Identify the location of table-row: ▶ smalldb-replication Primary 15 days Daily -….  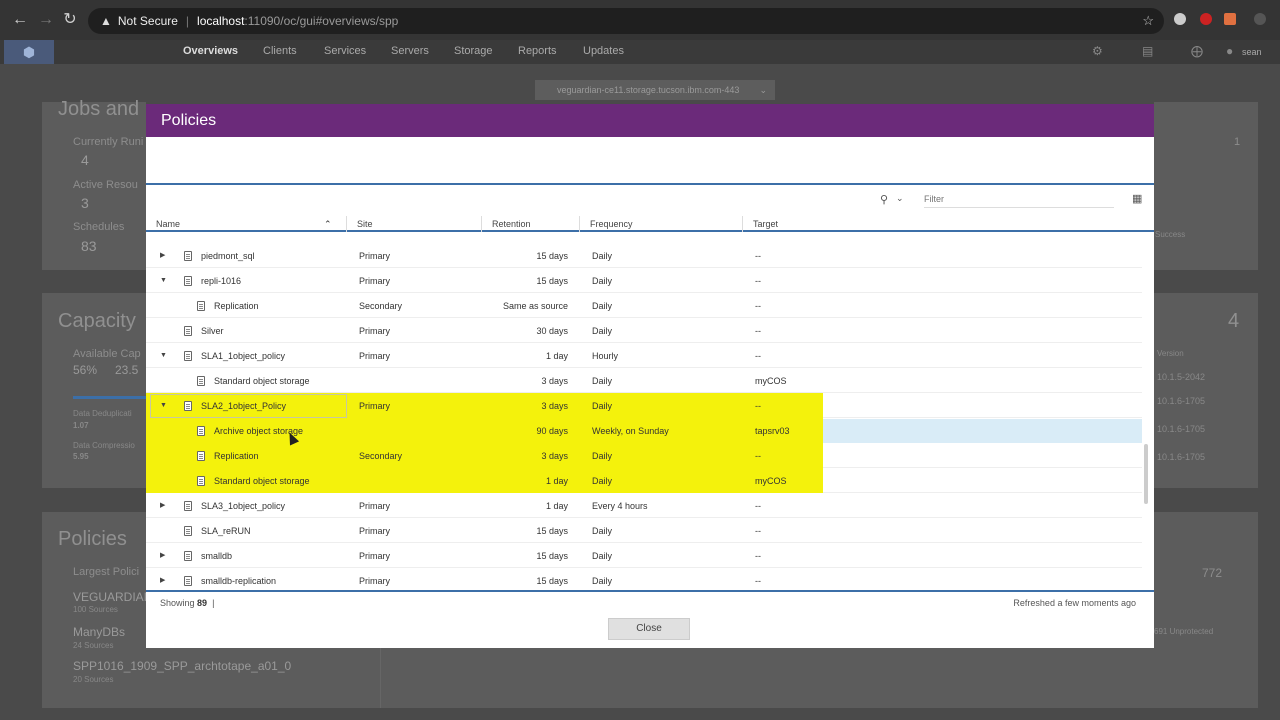
(644, 579).